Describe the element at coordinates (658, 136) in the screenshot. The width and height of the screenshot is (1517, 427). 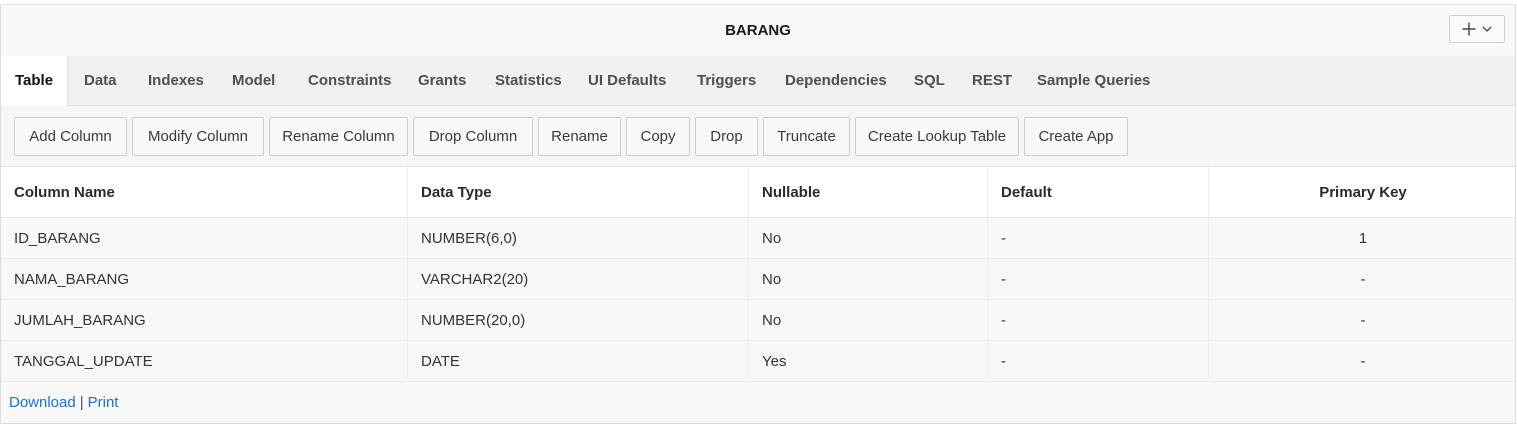
I see `copy-button: Copy` at that location.